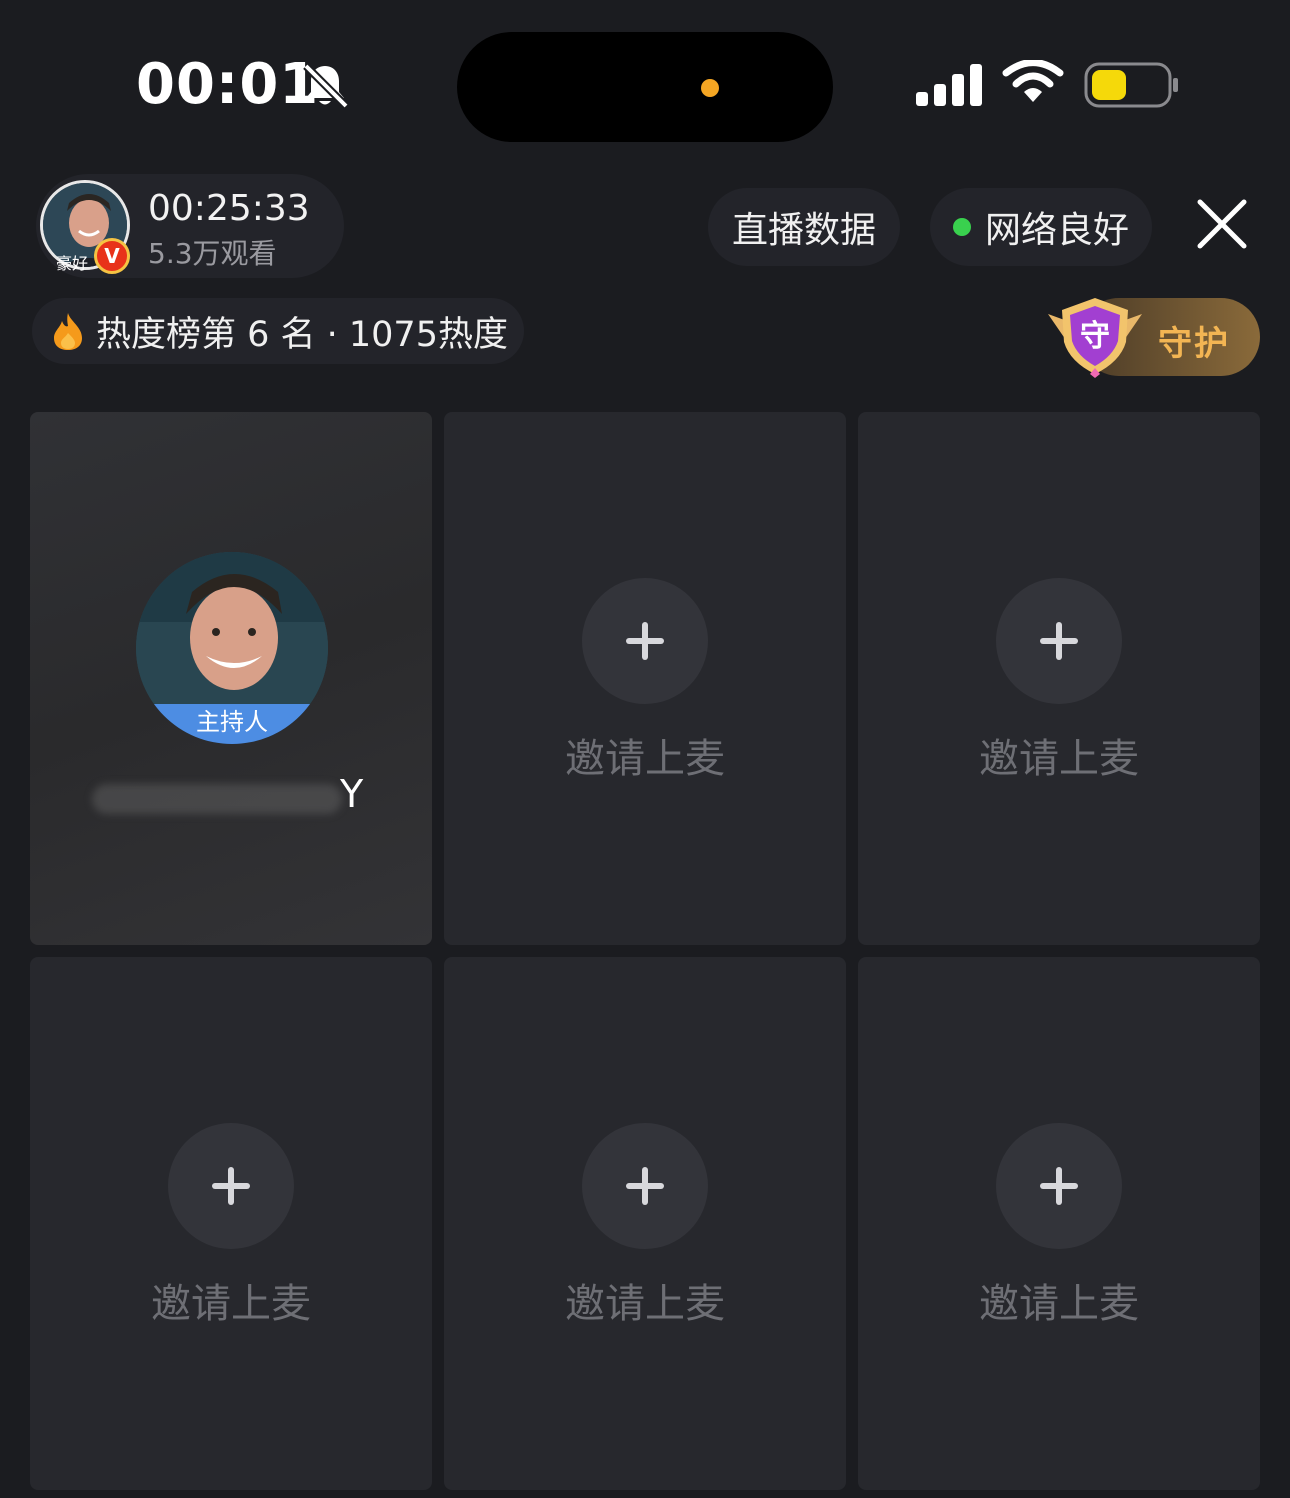 Image resolution: width=1290 pixels, height=1498 pixels. Describe the element at coordinates (68, 331) in the screenshot. I see `flame-icon` at that location.